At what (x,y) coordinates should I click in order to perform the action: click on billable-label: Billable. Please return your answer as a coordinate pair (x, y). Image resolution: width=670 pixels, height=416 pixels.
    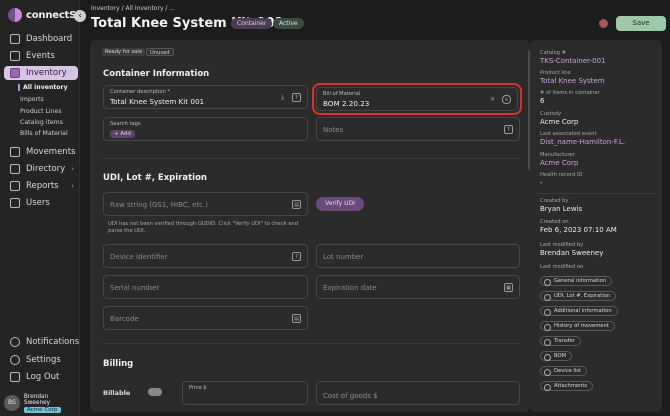
    Looking at the image, I should click on (117, 393).